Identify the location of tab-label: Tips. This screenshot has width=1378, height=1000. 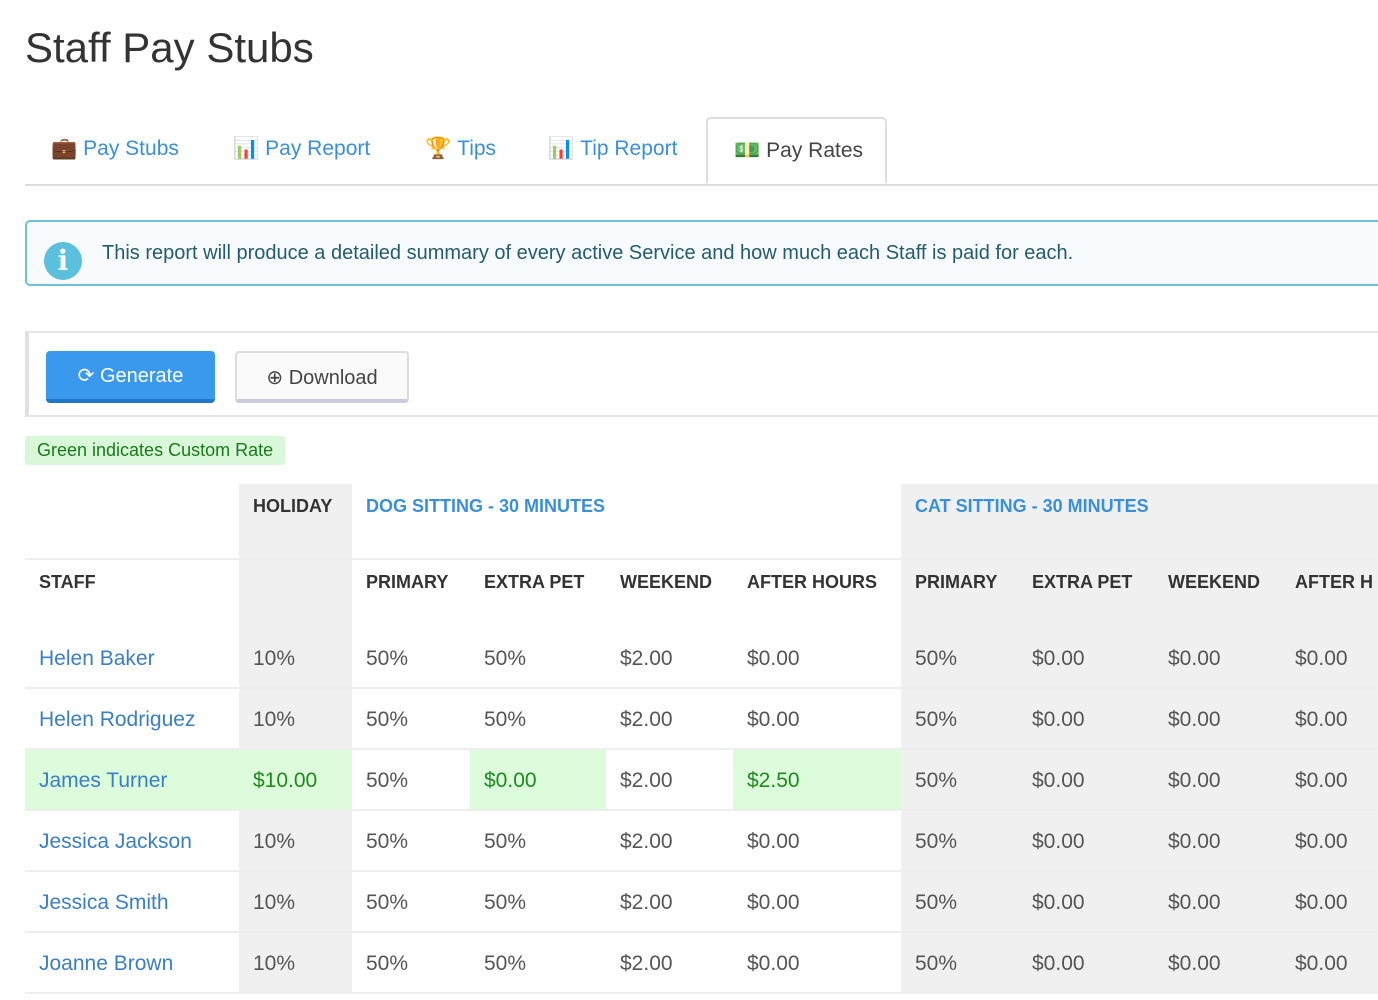
(477, 148).